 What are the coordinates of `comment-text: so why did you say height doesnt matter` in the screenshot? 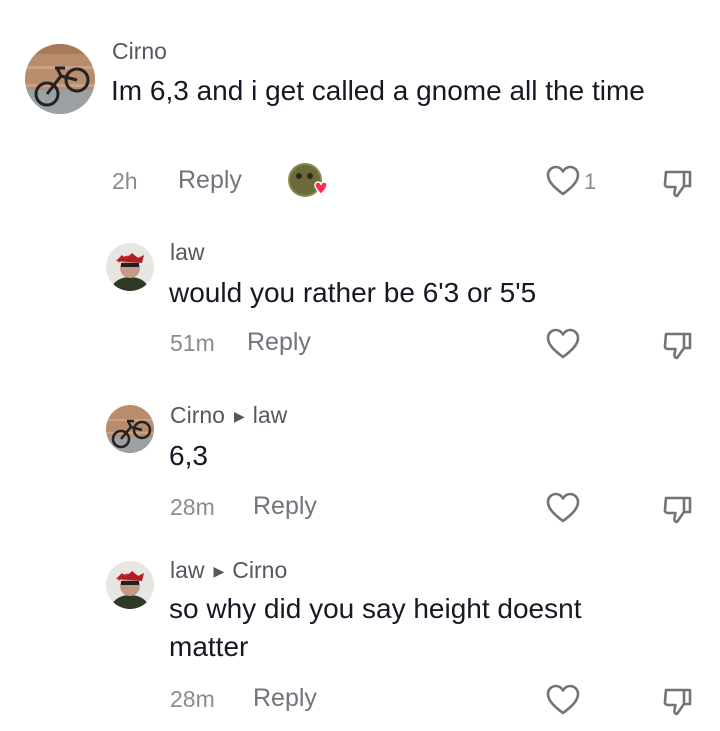 It's located at (375, 627).